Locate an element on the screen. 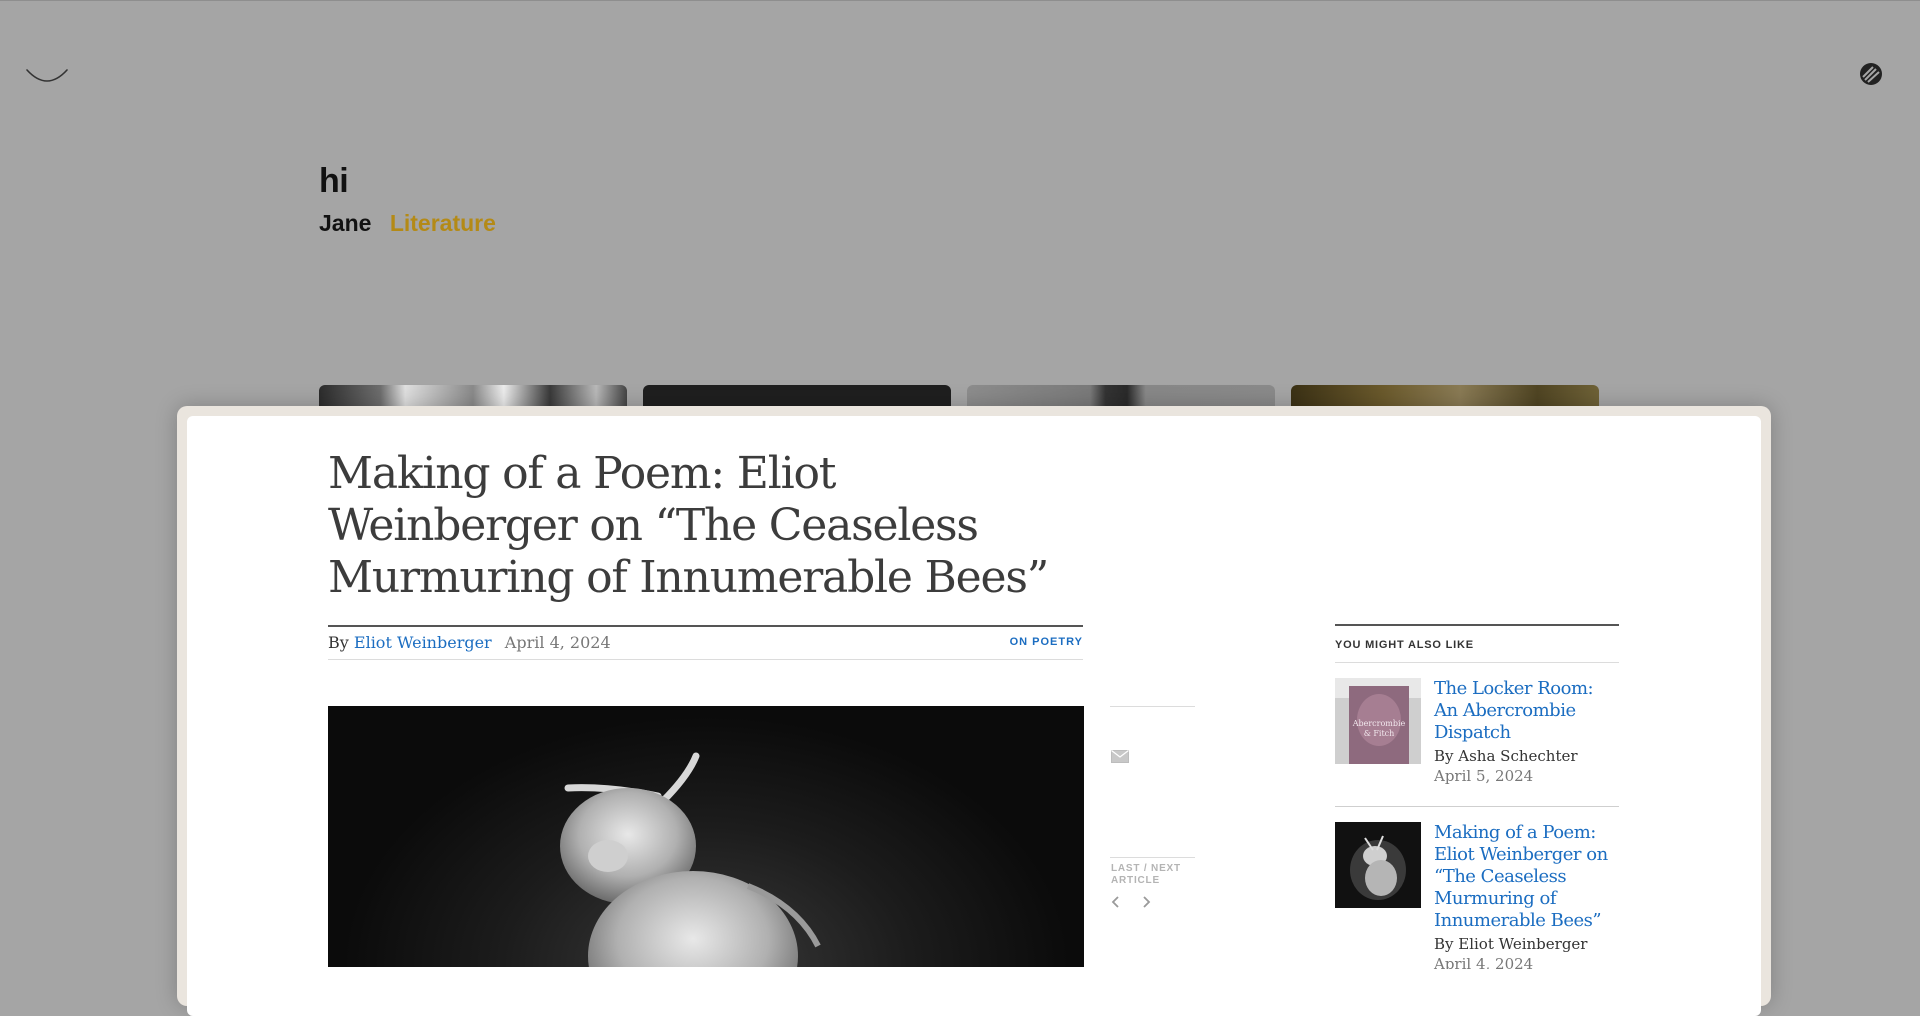  related-divider is located at coordinates (1477, 662).